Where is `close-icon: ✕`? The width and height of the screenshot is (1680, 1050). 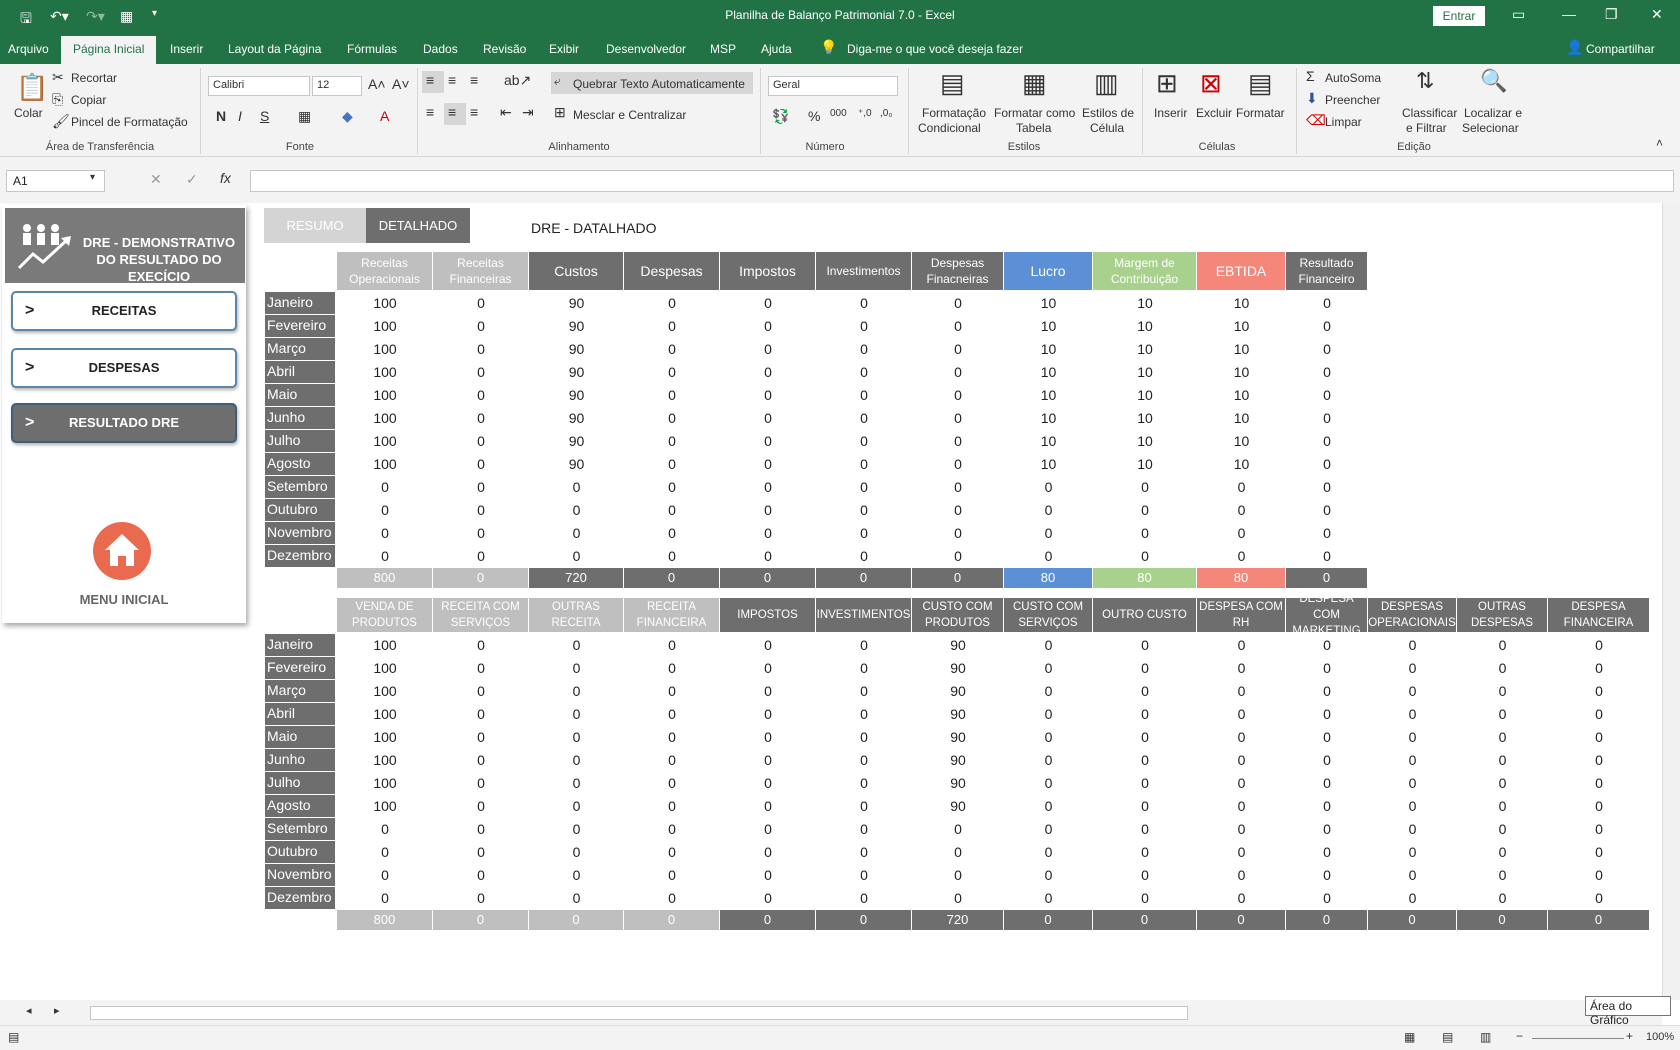 close-icon: ✕ is located at coordinates (1657, 14).